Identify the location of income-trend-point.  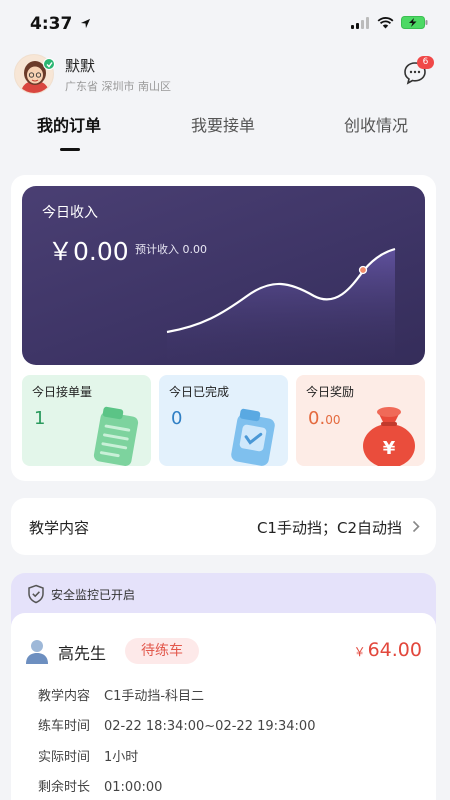
(363, 270).